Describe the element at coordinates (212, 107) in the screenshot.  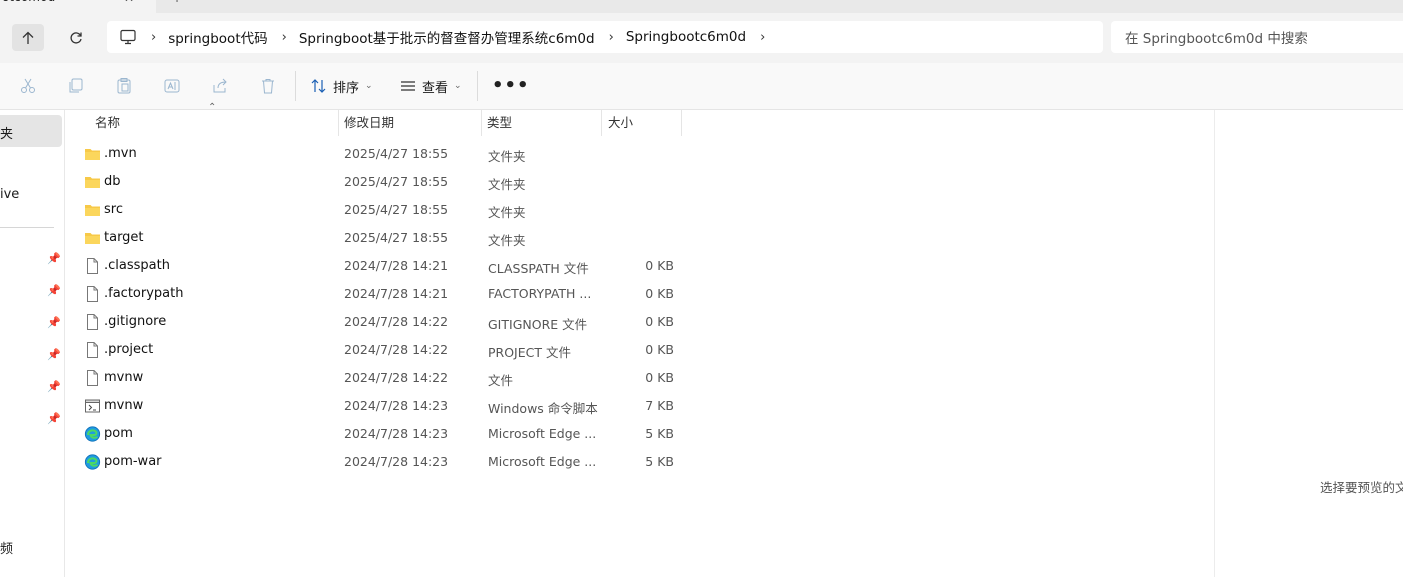
I see `sort-ascending-icon: ⌃` at that location.